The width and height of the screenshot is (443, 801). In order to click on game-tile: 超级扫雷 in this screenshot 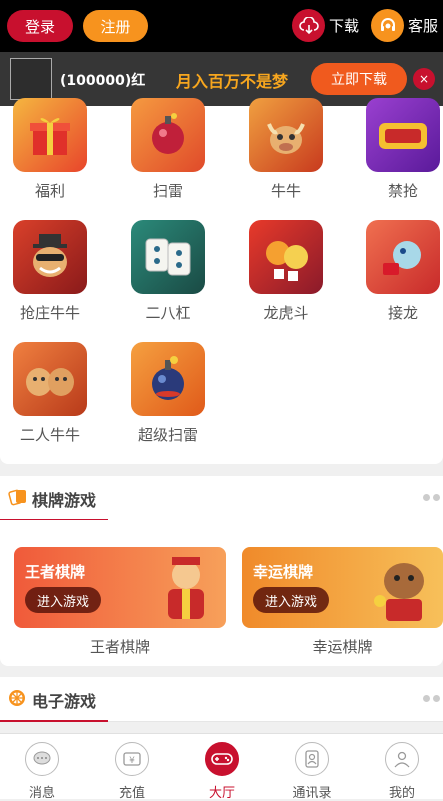, I will do `click(168, 393)`.